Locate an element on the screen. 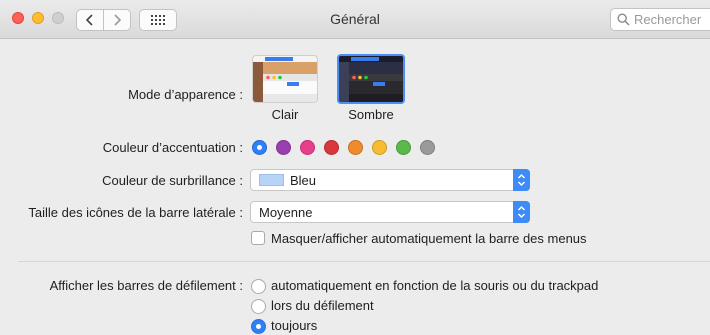 This screenshot has width=710, height=335. appearance-dark-thumbnail is located at coordinates (371, 79).